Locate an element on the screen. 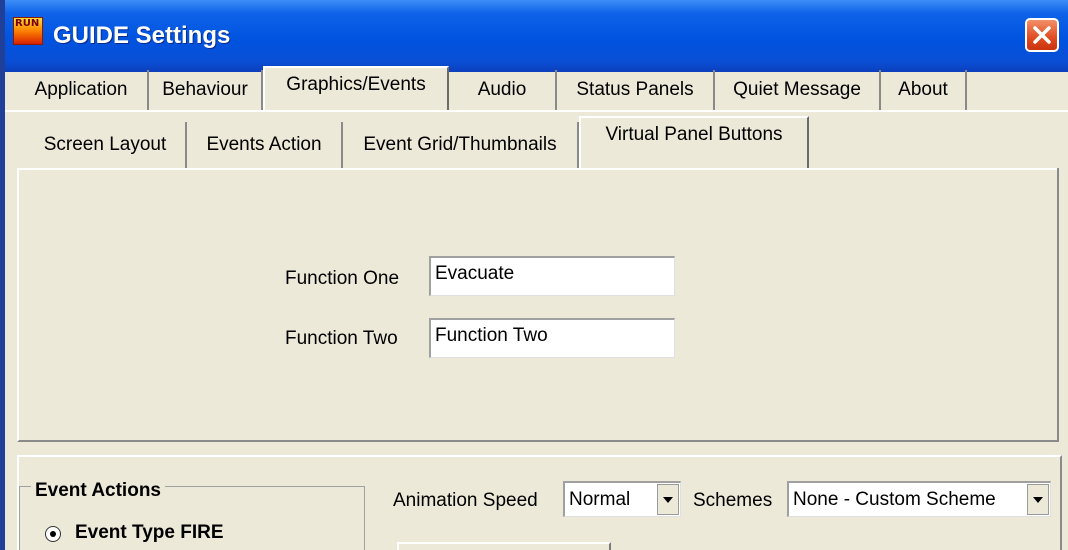 This screenshot has width=1068, height=550. main-tab-divider is located at coordinates (536, 111).